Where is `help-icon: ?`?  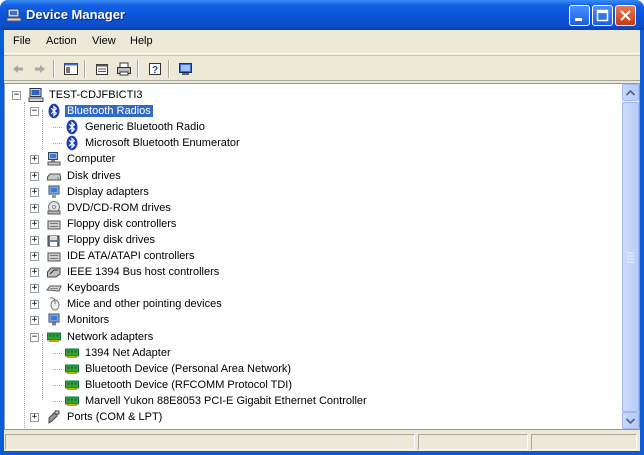
help-icon: ? is located at coordinates (155, 69).